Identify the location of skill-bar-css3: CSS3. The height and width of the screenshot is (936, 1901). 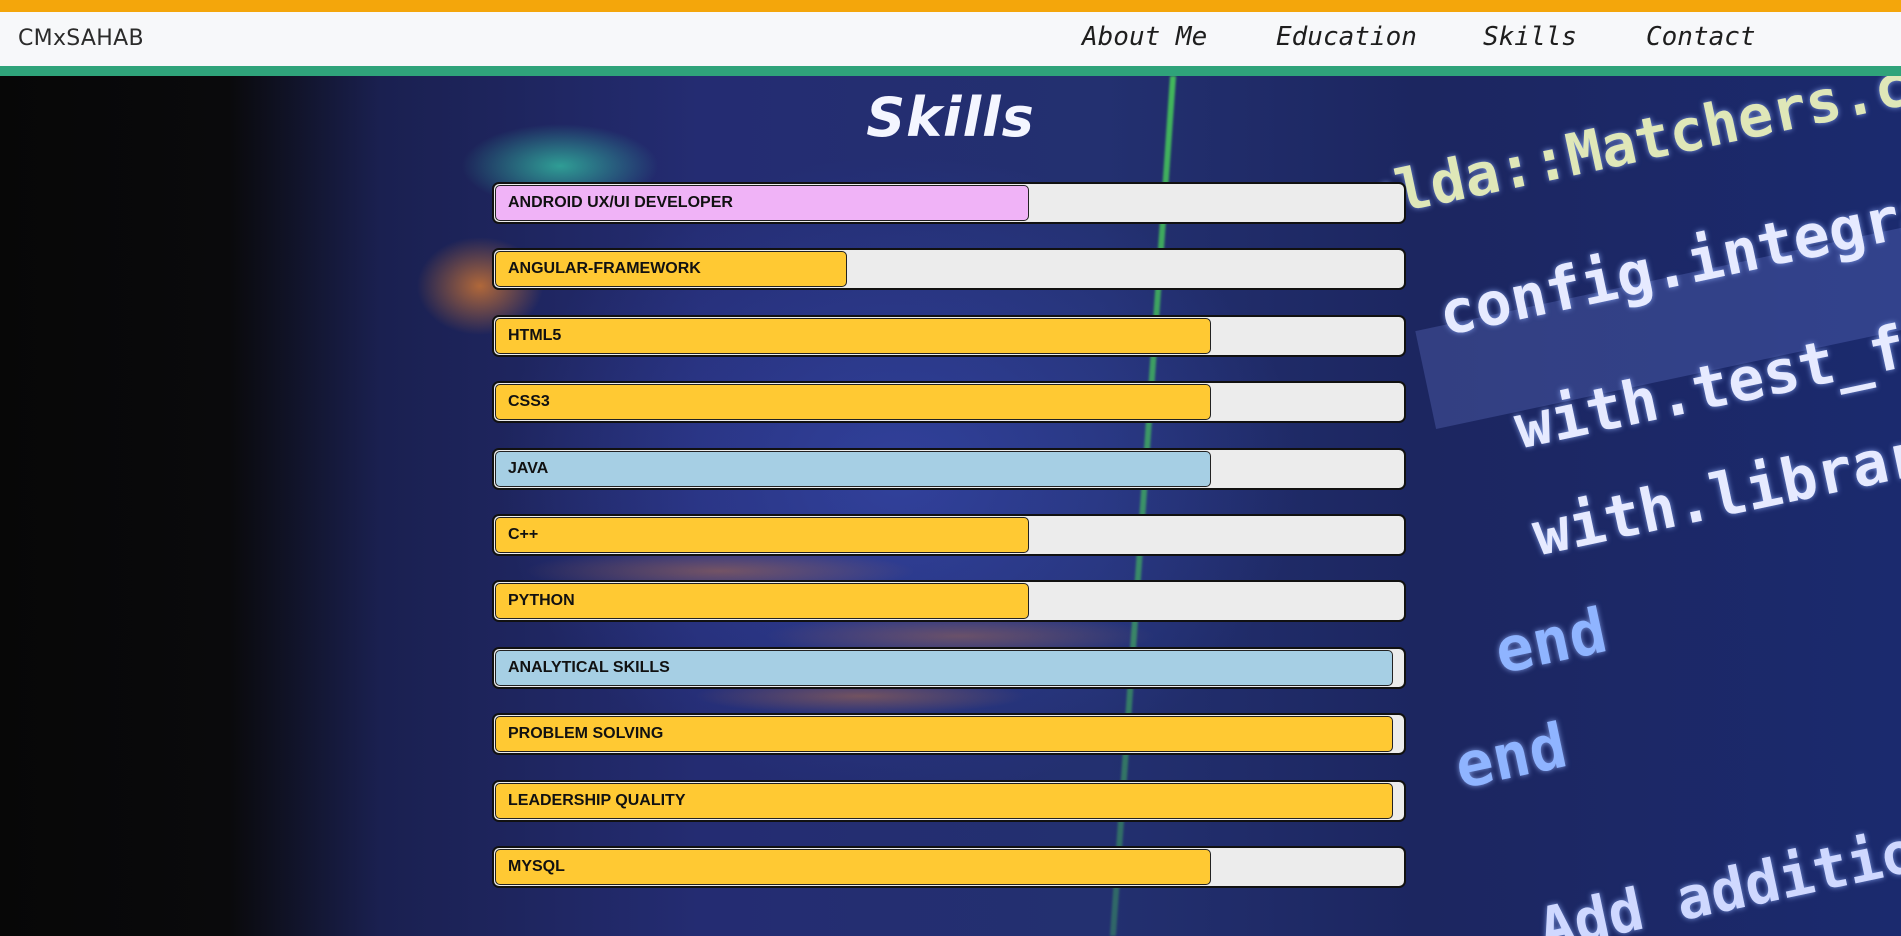
(949, 402).